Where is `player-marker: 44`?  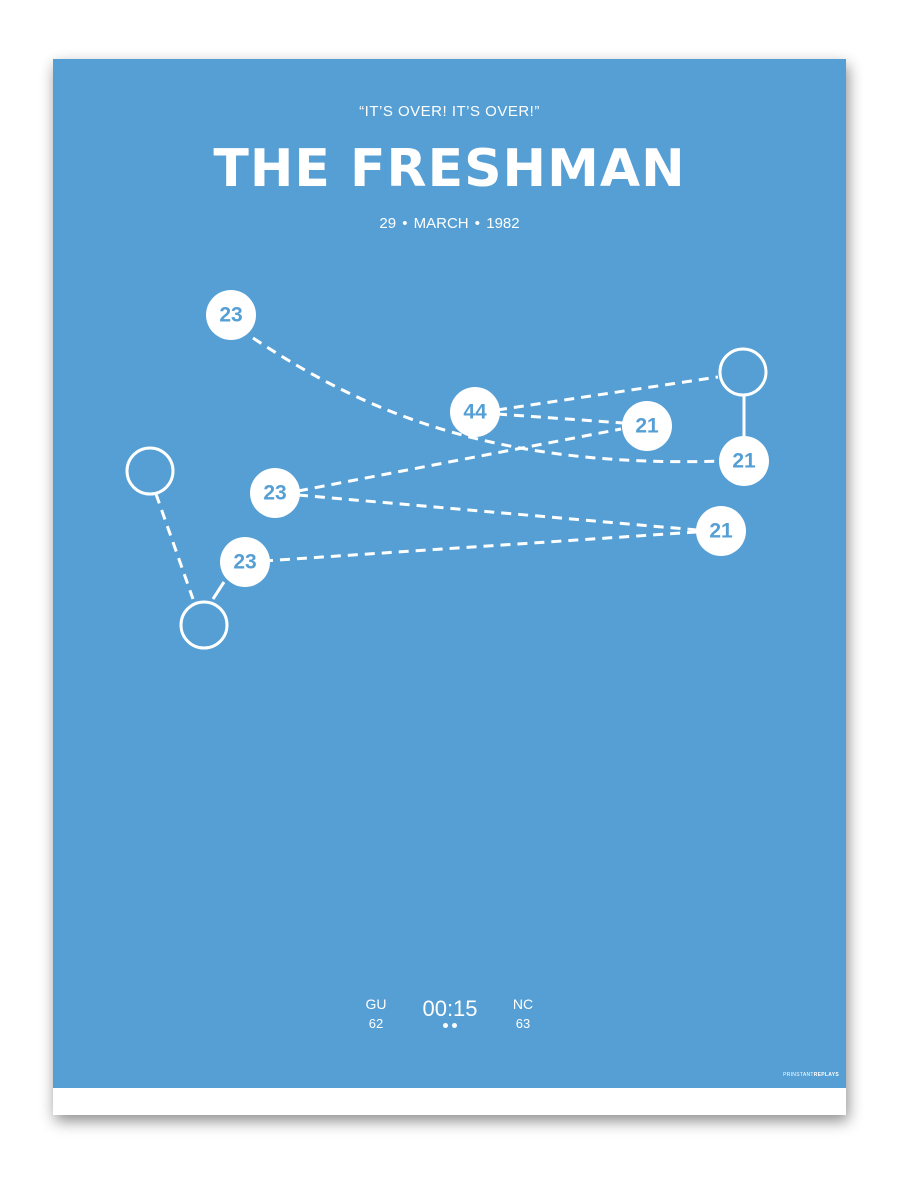
player-marker: 44 is located at coordinates (475, 412).